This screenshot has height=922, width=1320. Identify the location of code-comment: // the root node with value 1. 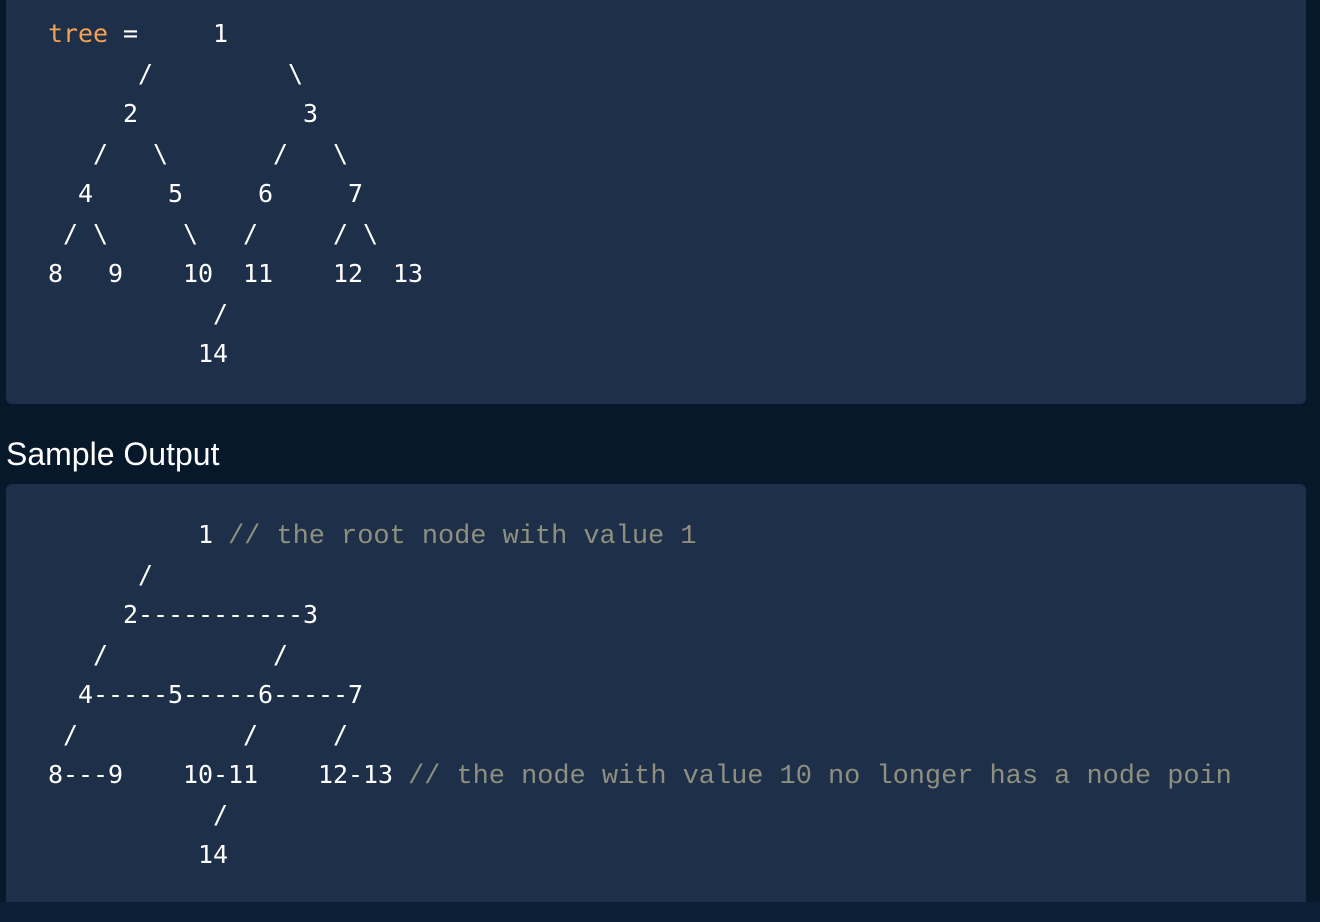
(462, 537).